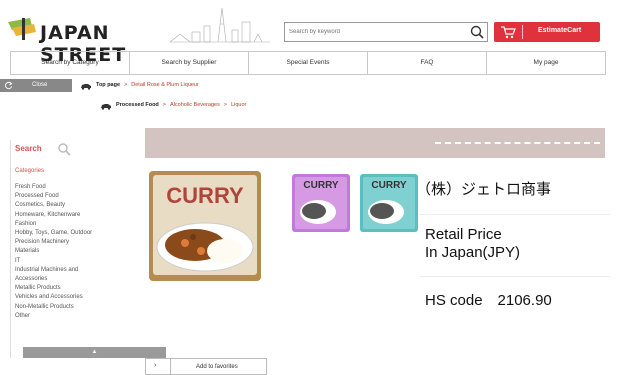 This screenshot has height=375, width=619. Describe the element at coordinates (53, 297) in the screenshot. I see `category-item: Vehicles and Accessories` at that location.